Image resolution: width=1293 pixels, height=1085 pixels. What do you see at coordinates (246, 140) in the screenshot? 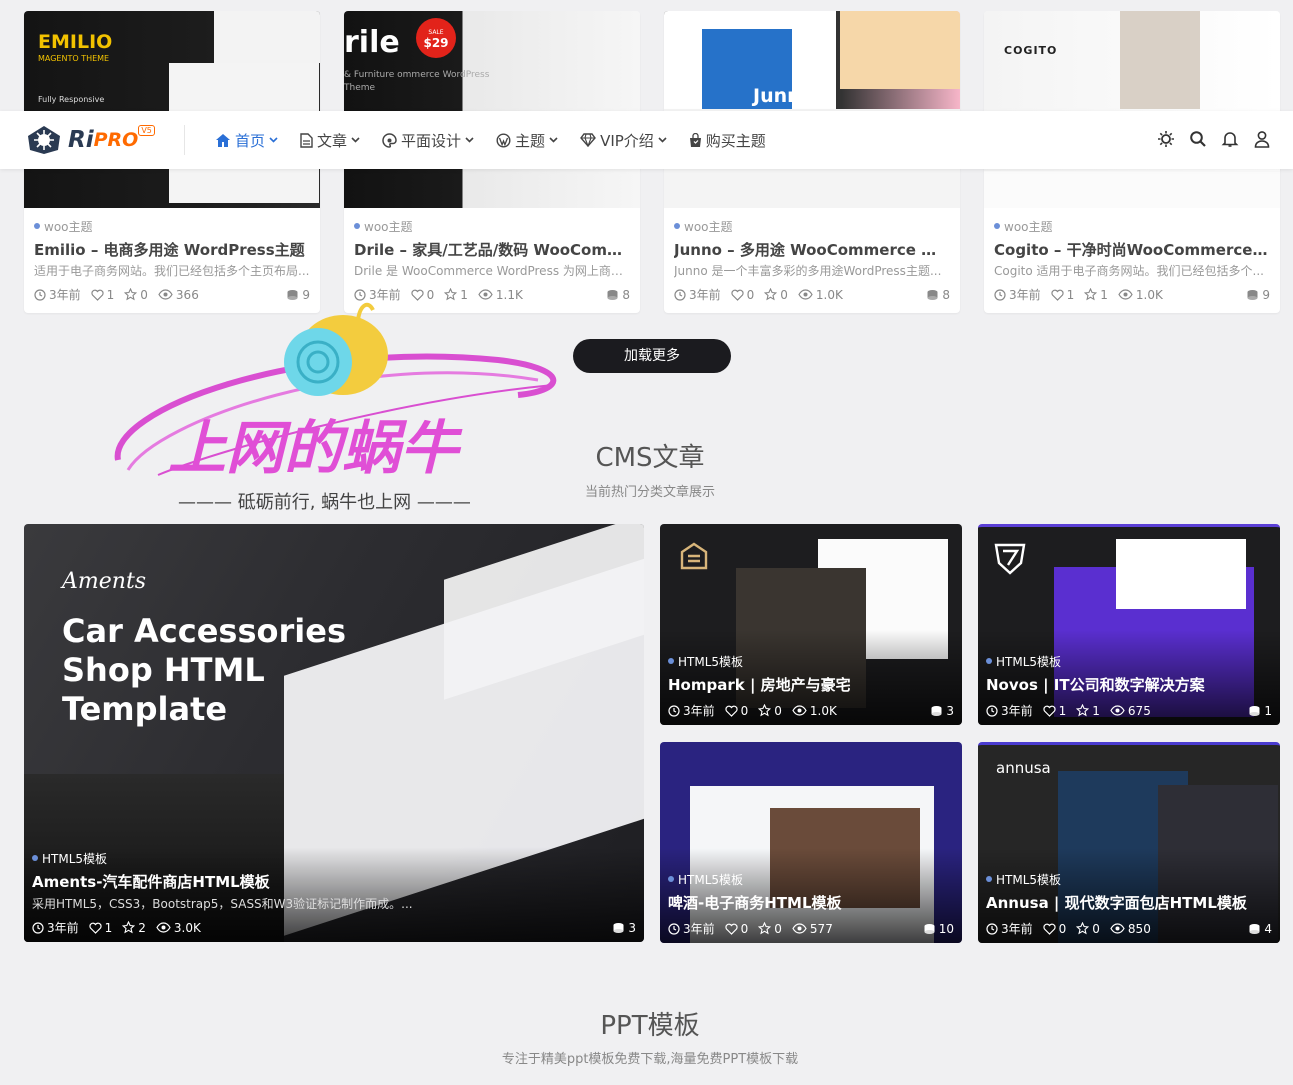
I see `nav-home: 首页` at bounding box center [246, 140].